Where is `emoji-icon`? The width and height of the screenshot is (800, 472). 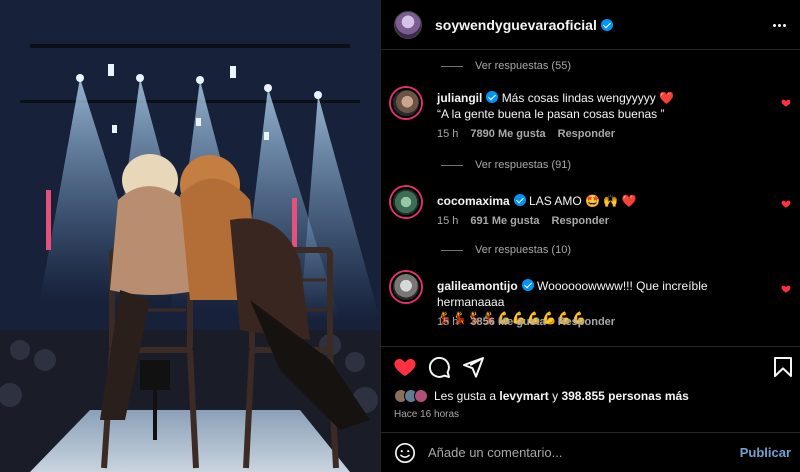 emoji-icon is located at coordinates (405, 453).